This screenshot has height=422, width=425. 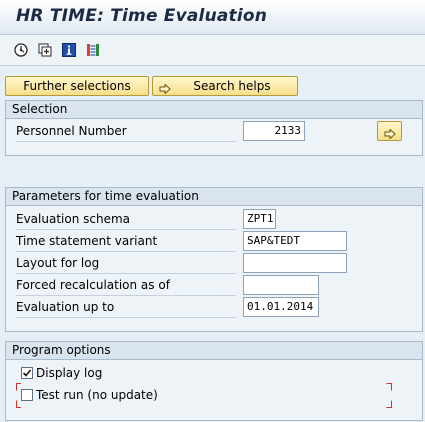 I want to click on focus-bracket-top-left, so click(x=18, y=387).